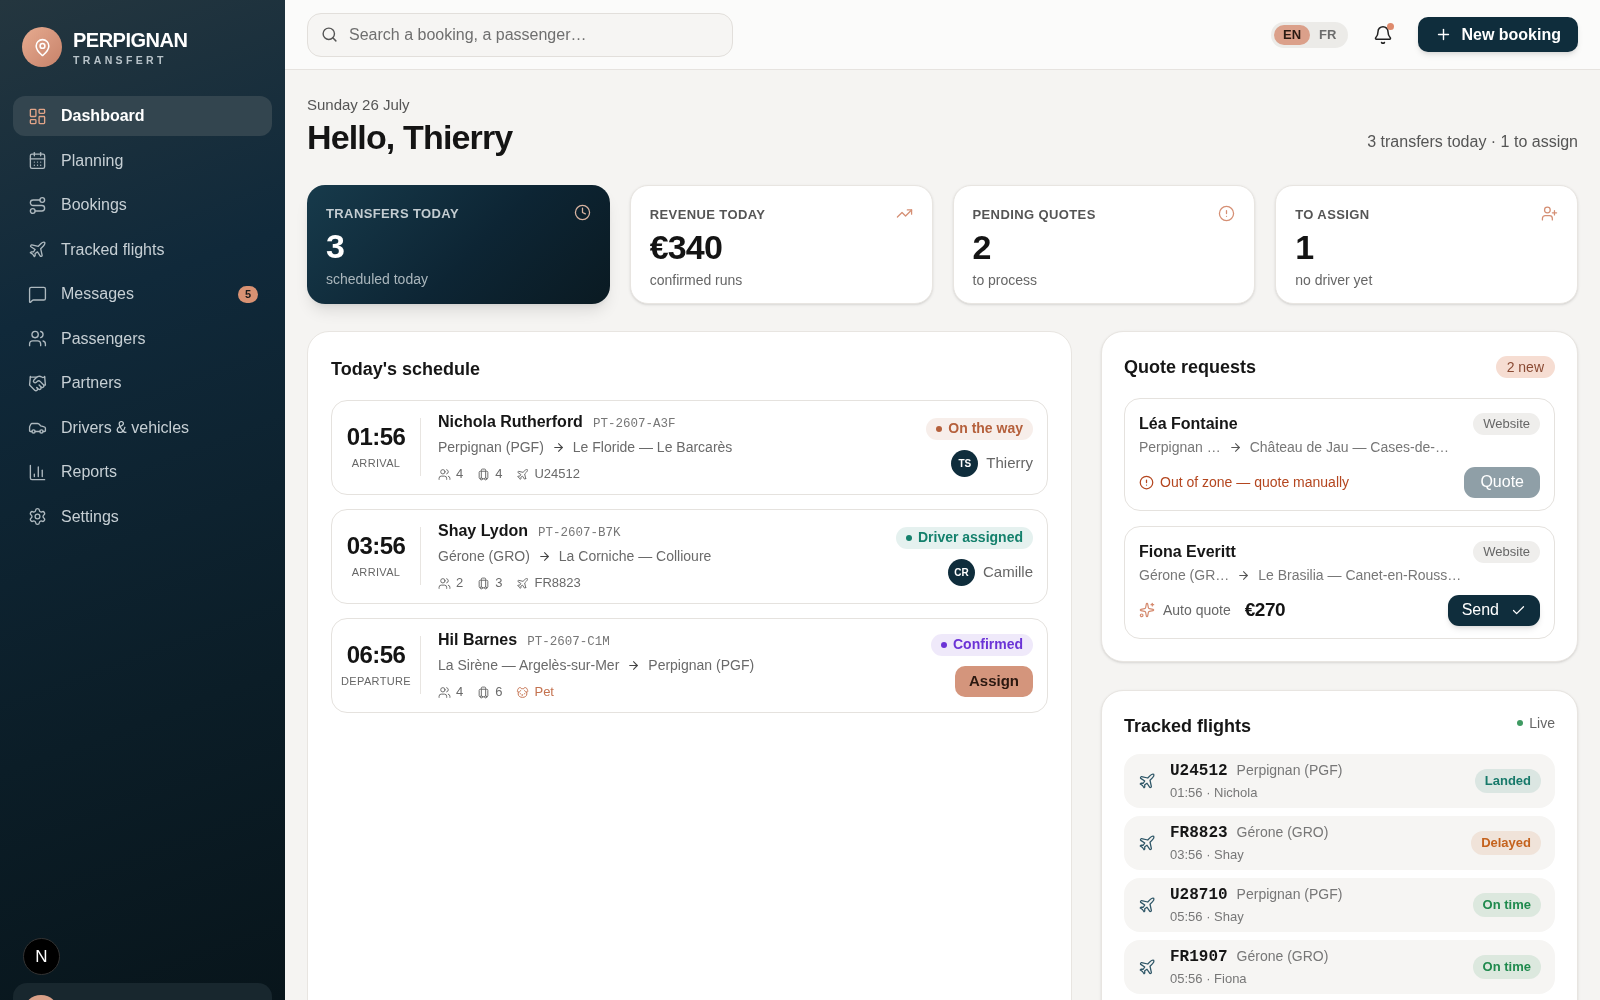 The image size is (1600, 1000). Describe the element at coordinates (499, 474) in the screenshot. I see `luggage-count: 4` at that location.